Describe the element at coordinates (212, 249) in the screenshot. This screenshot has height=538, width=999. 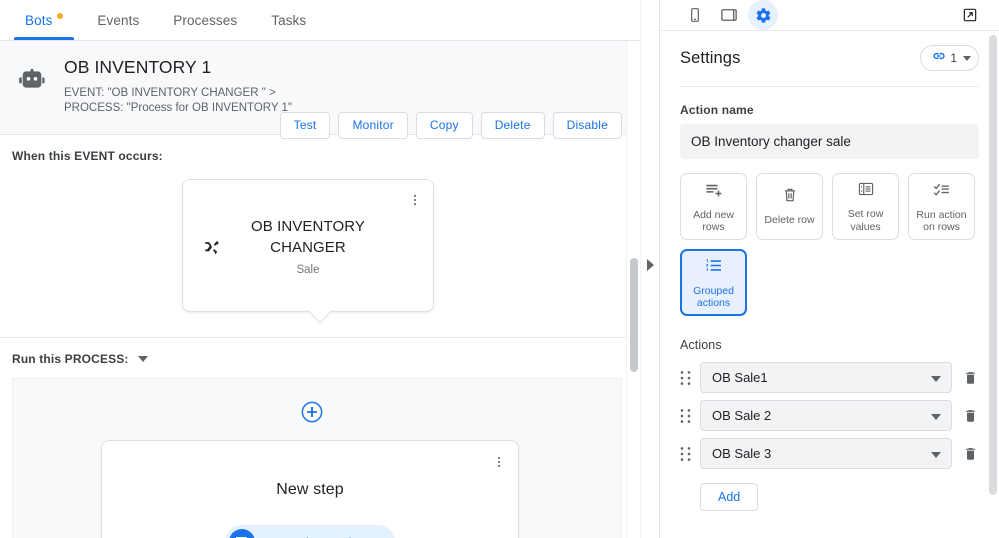
I see `shuffle-icon` at that location.